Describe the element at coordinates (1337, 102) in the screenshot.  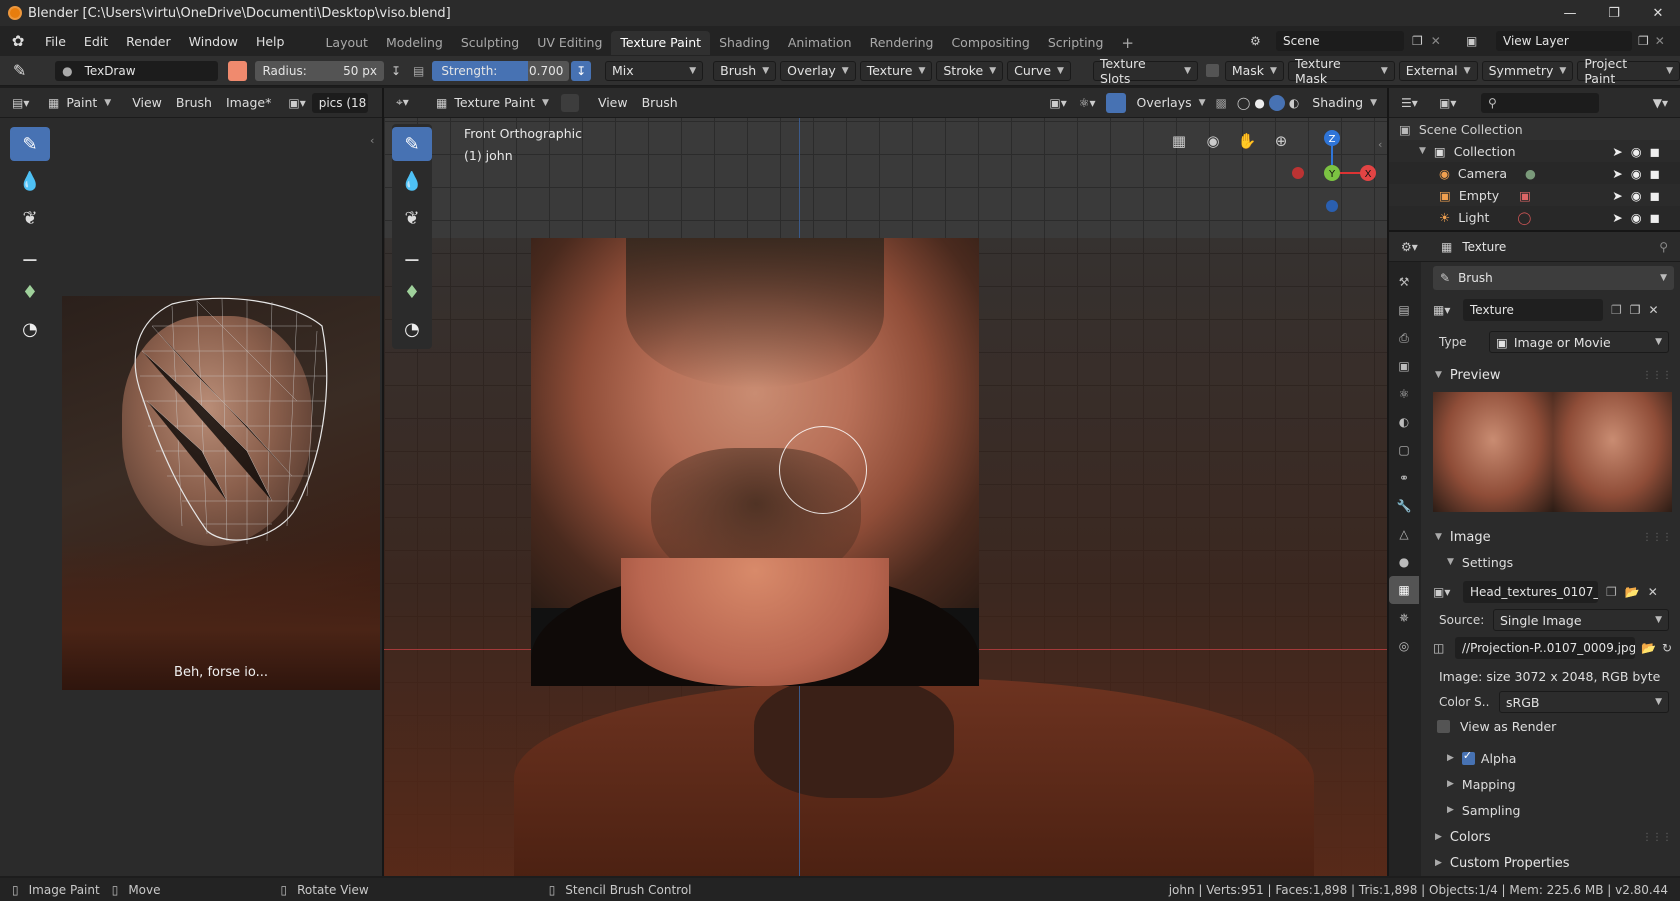
I see `shading-dropdown: Shading` at that location.